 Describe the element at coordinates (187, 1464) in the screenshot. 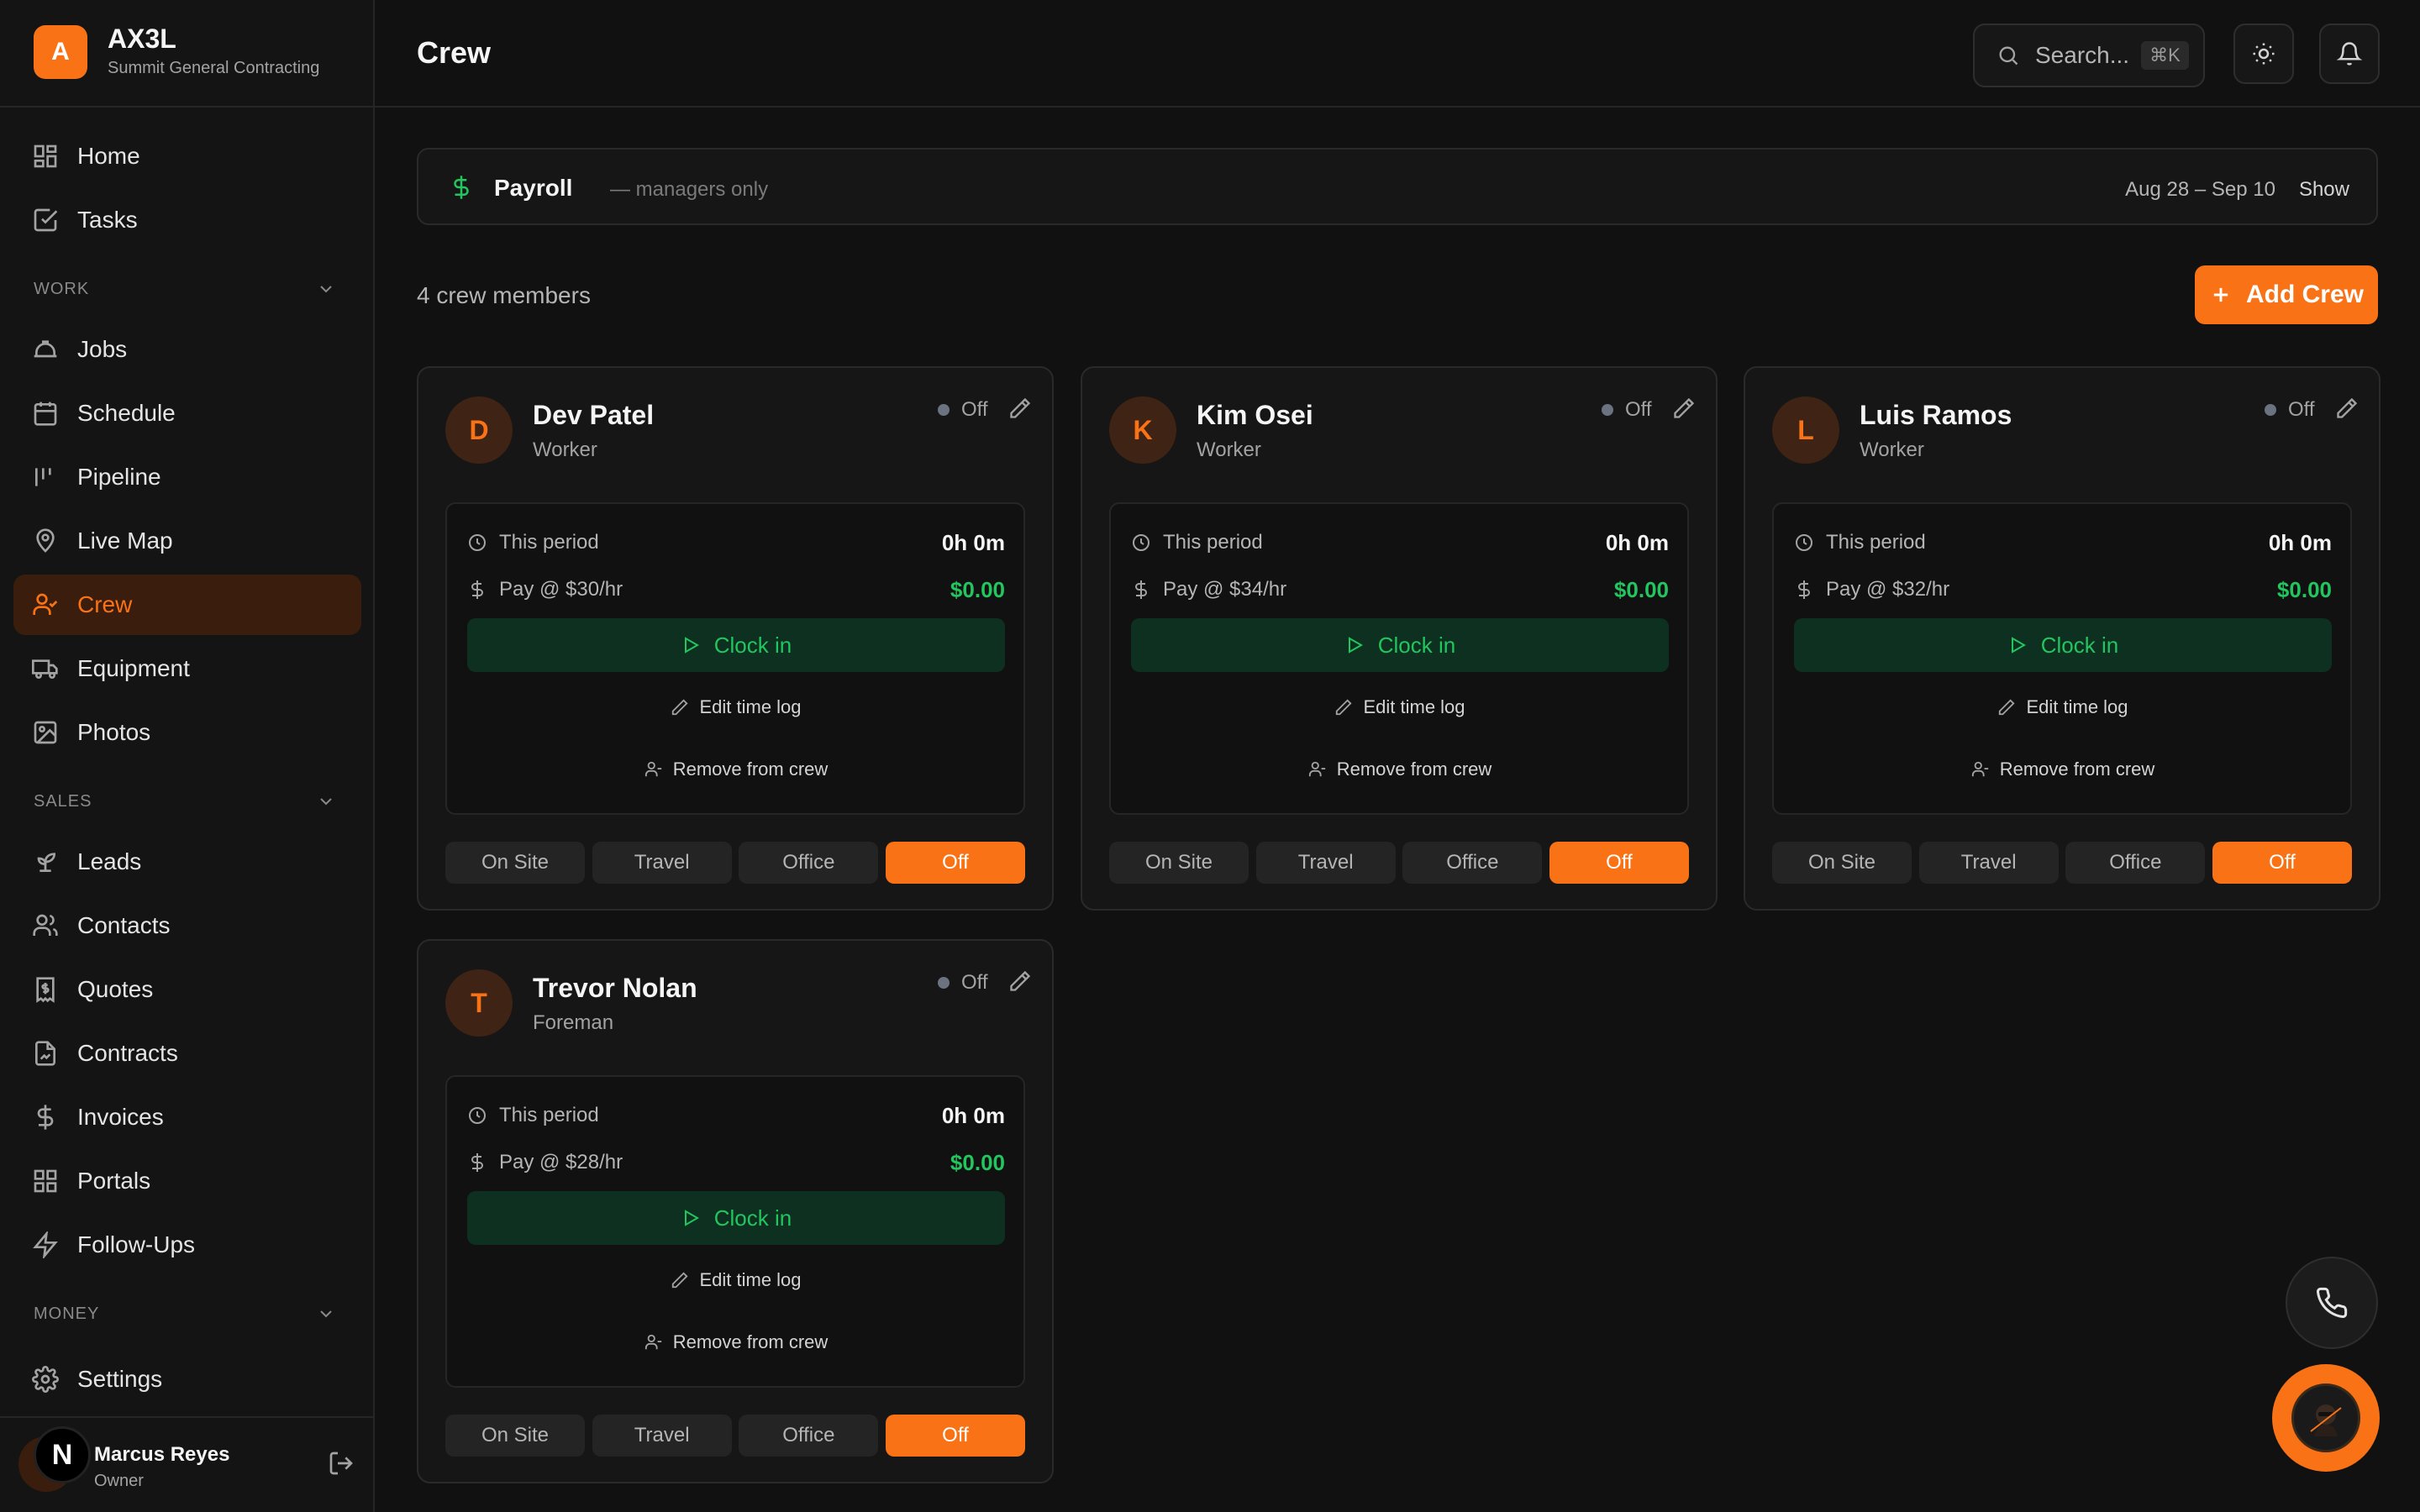

I see `user-profile: N Marcus Reyes Owner` at that location.